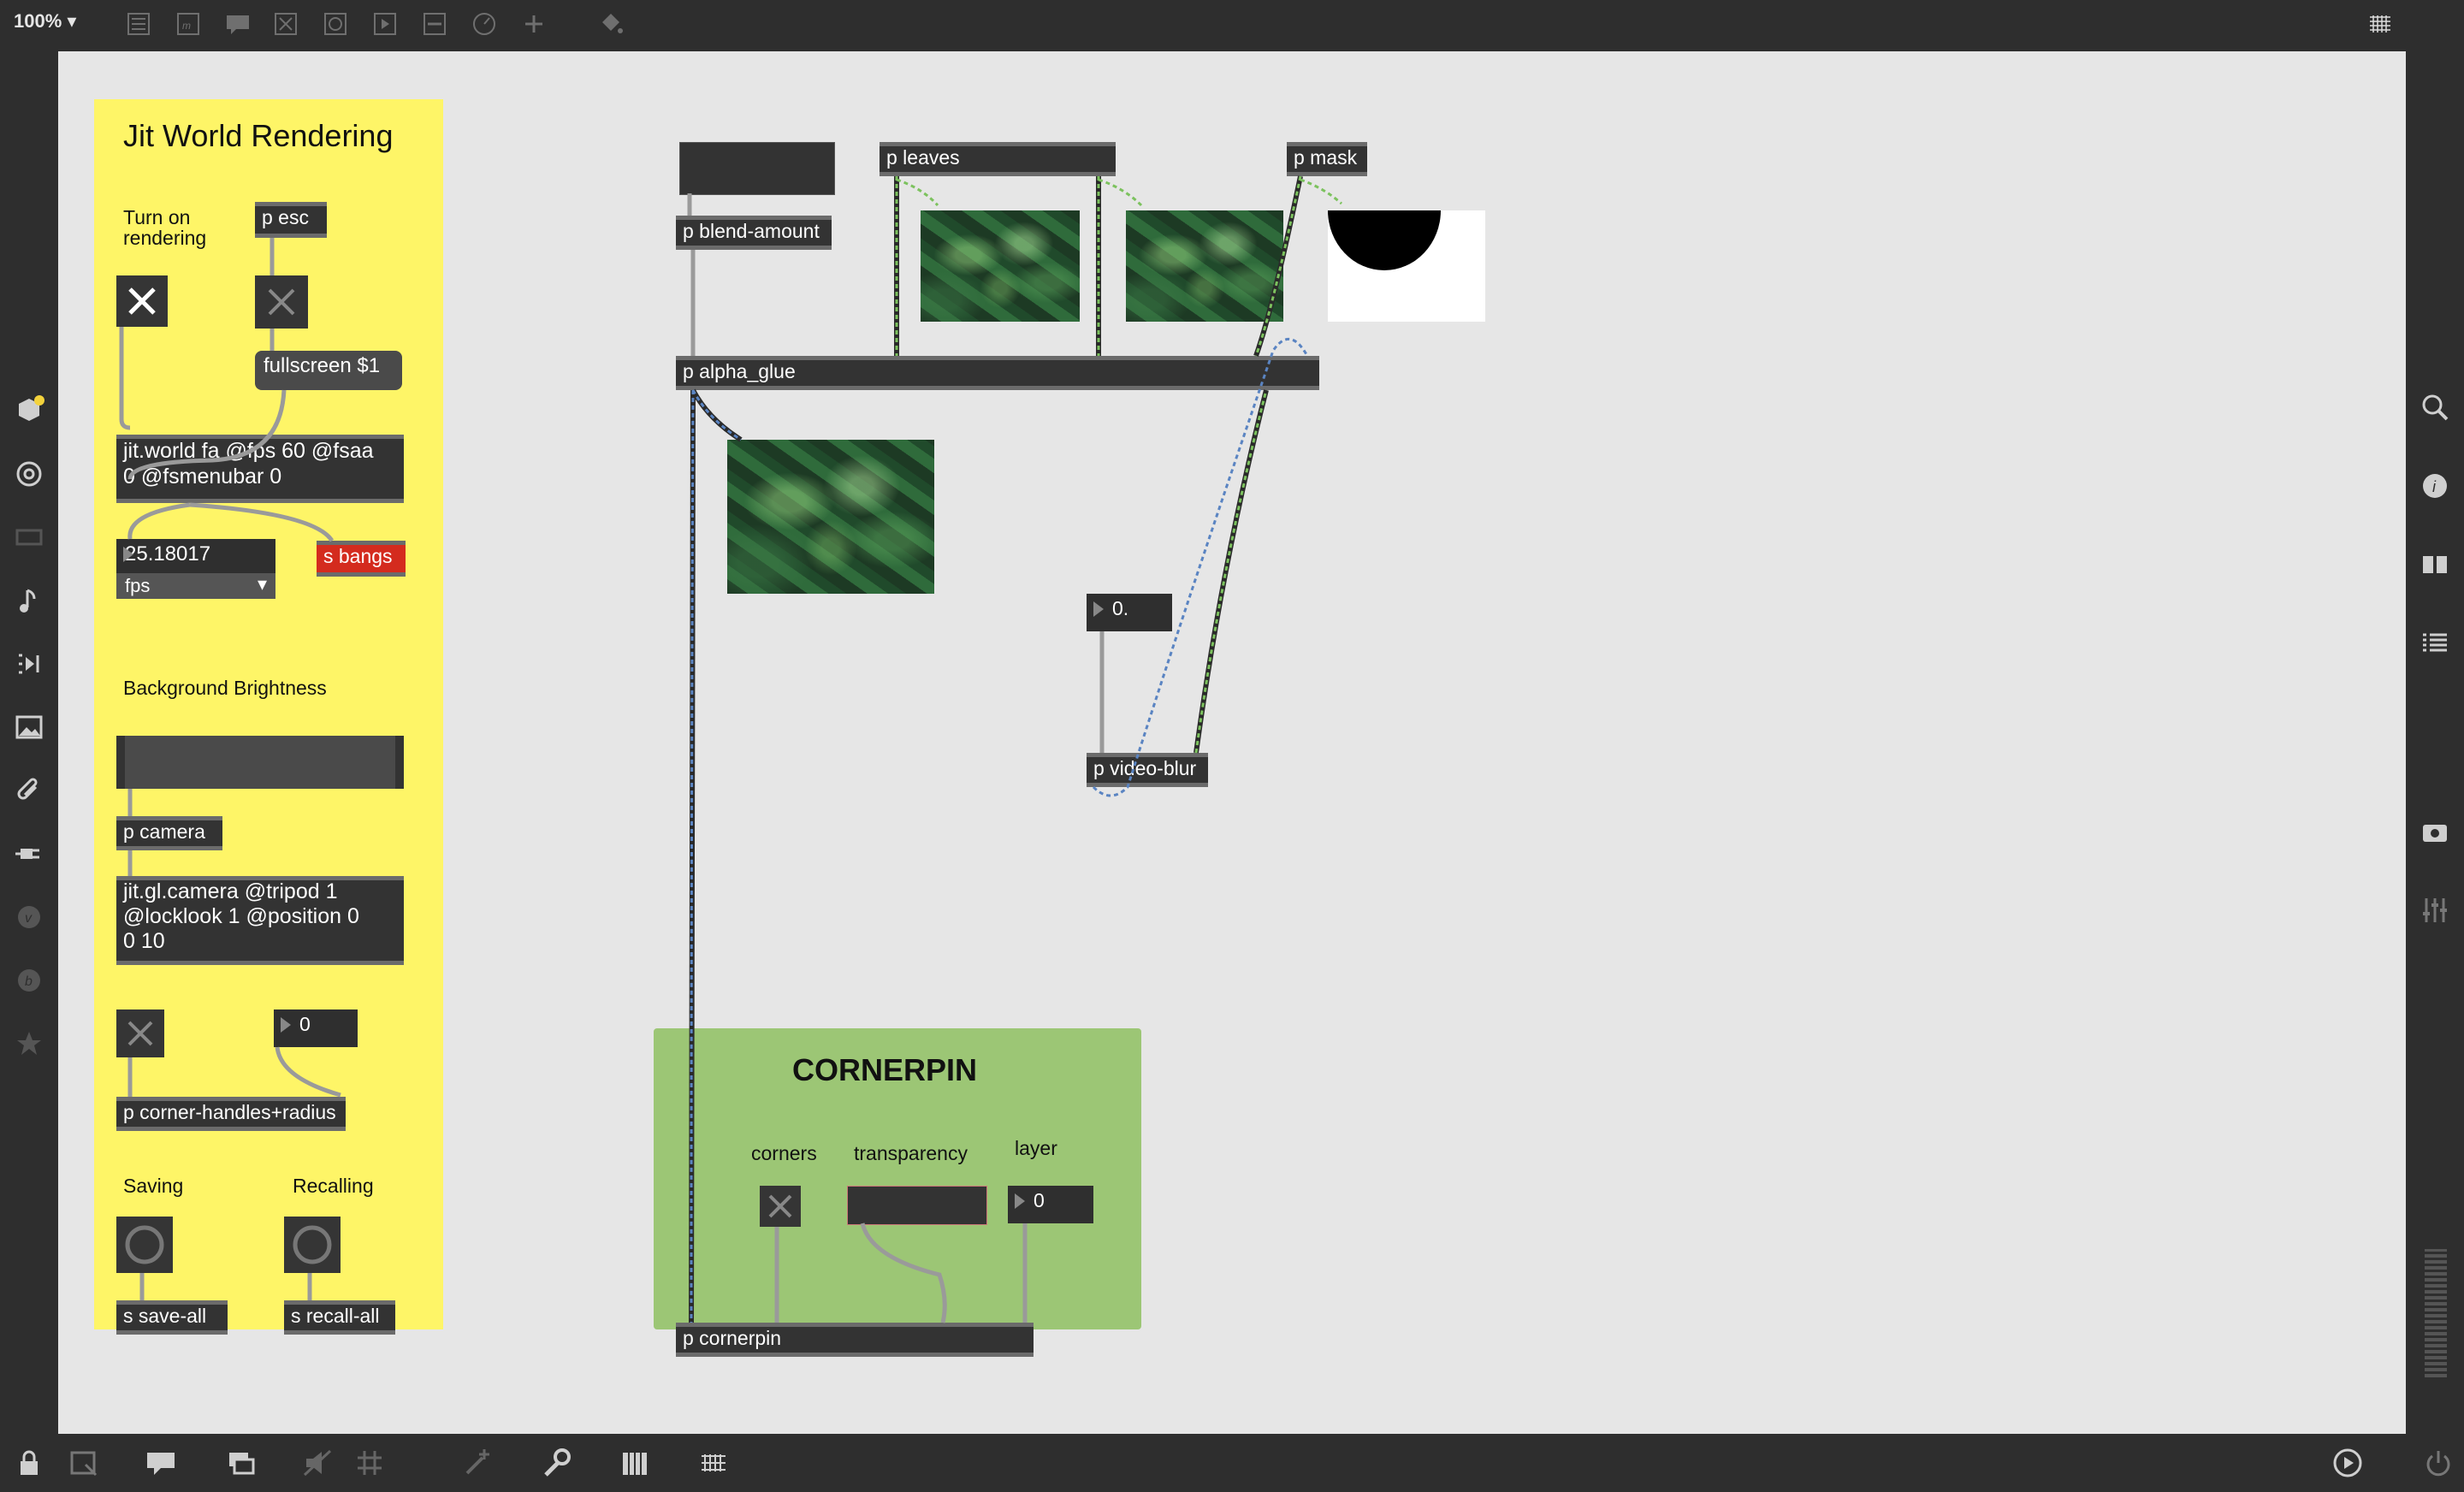 This screenshot has height=1492, width=2464. I want to click on fullscreen-toggle, so click(281, 302).